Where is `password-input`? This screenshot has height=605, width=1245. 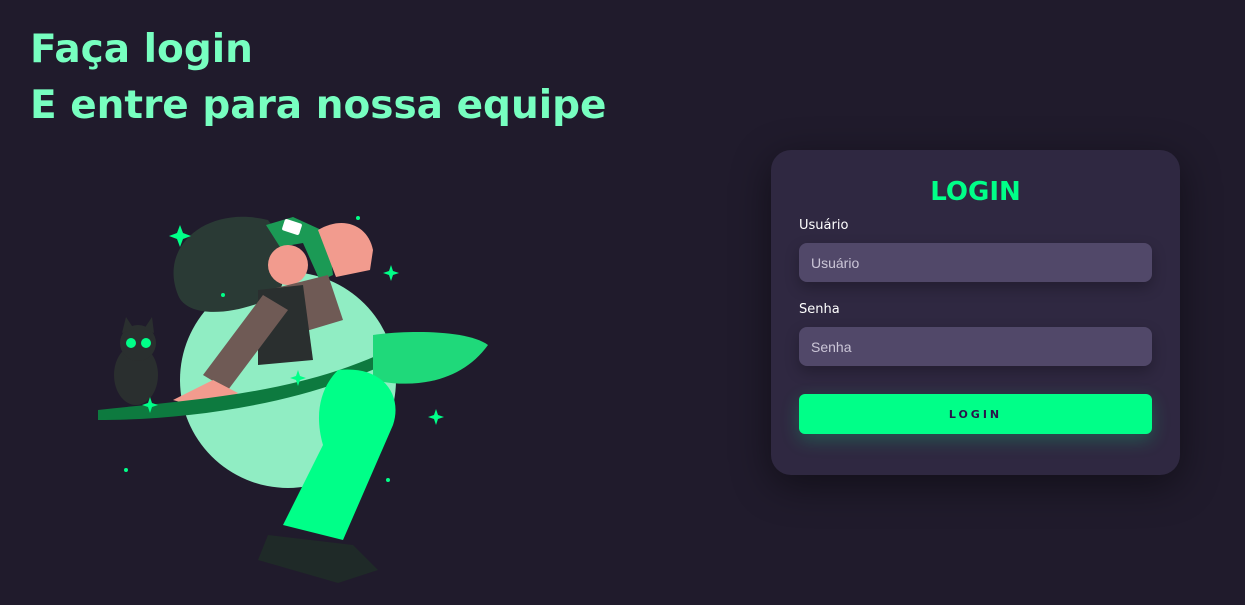 password-input is located at coordinates (975, 346).